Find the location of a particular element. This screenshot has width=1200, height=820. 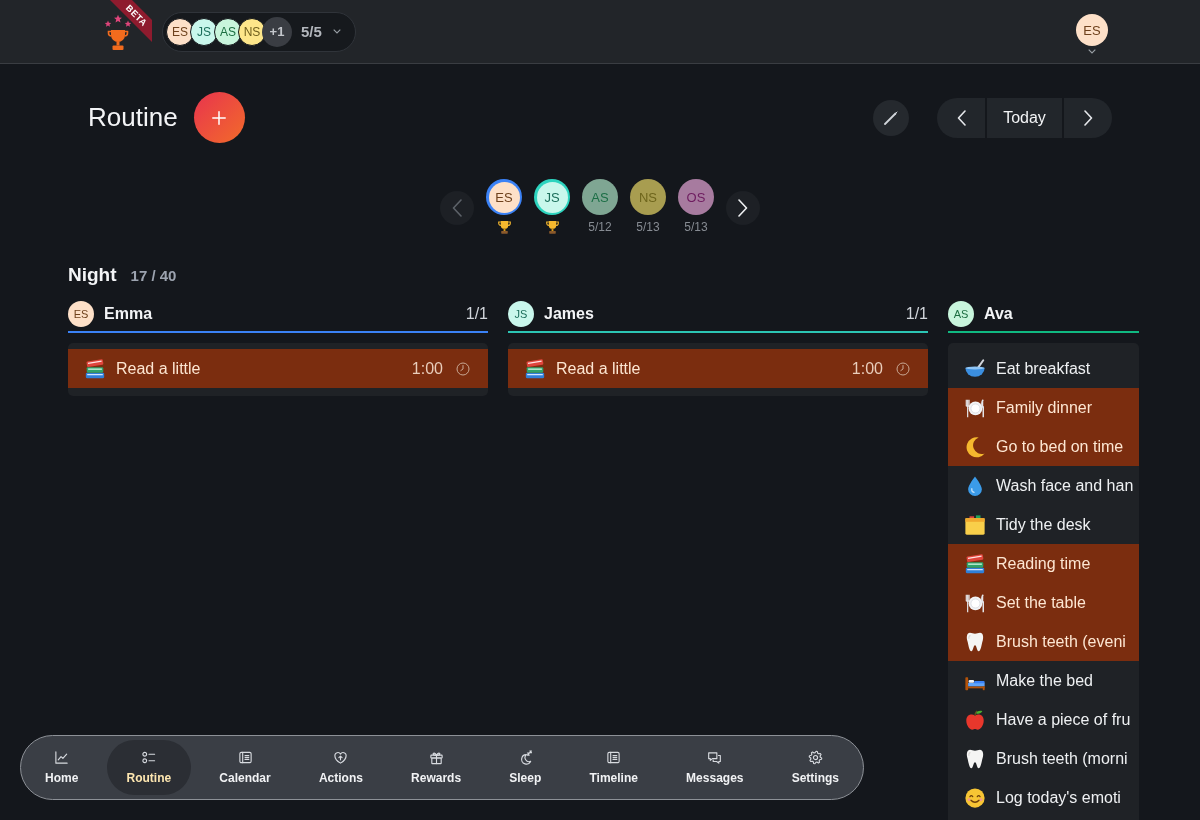

more-members-avatar: +1 is located at coordinates (277, 31).